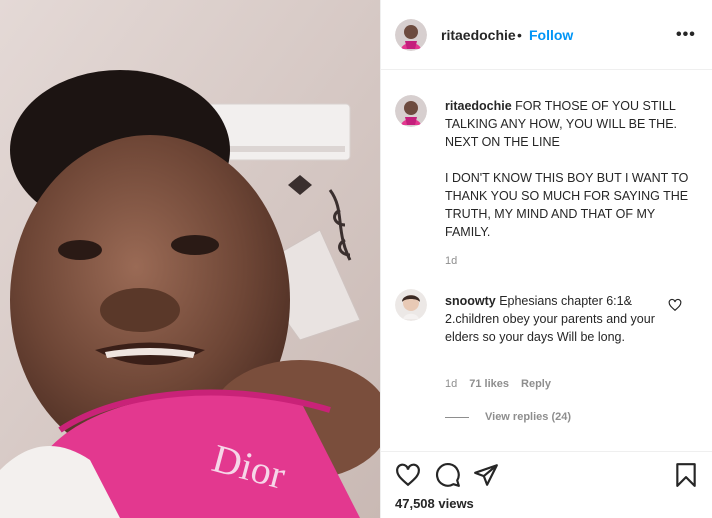 The image size is (712, 518). Describe the element at coordinates (451, 261) in the screenshot. I see `caption-timestamp: 1d` at that location.